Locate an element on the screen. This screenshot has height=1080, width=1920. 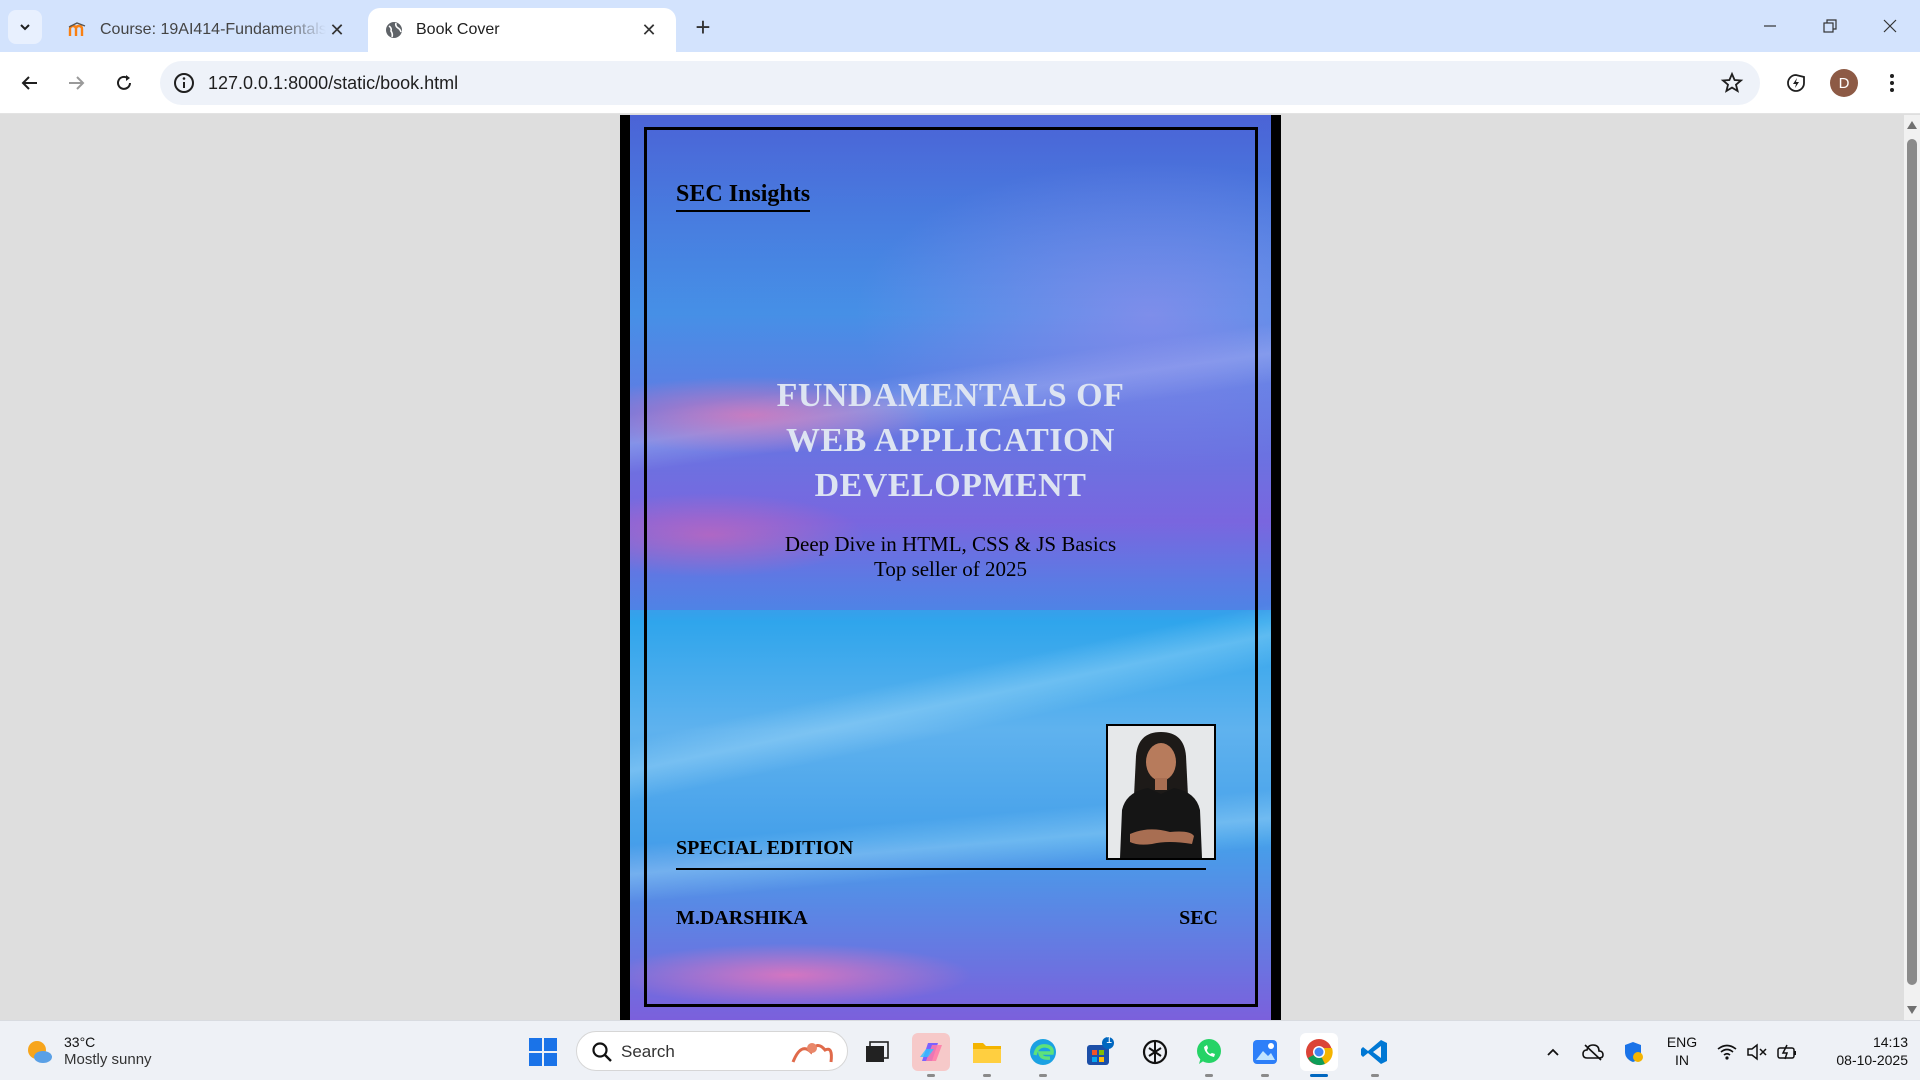
scroll-thumb is located at coordinates (1912, 562).